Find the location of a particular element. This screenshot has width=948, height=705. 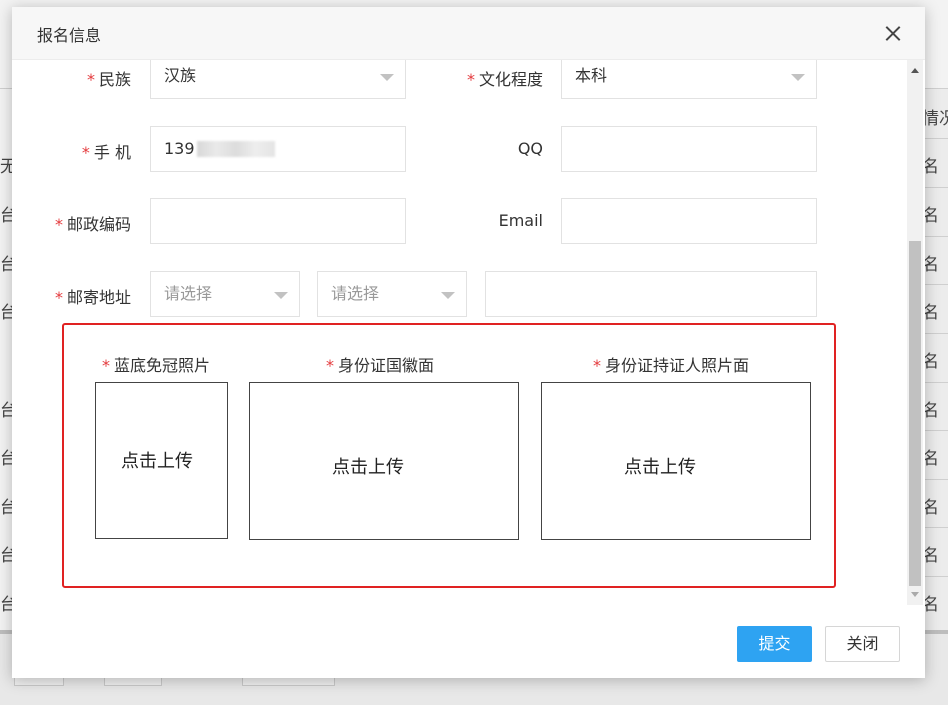

modal-header: 报名信息 is located at coordinates (468, 33).